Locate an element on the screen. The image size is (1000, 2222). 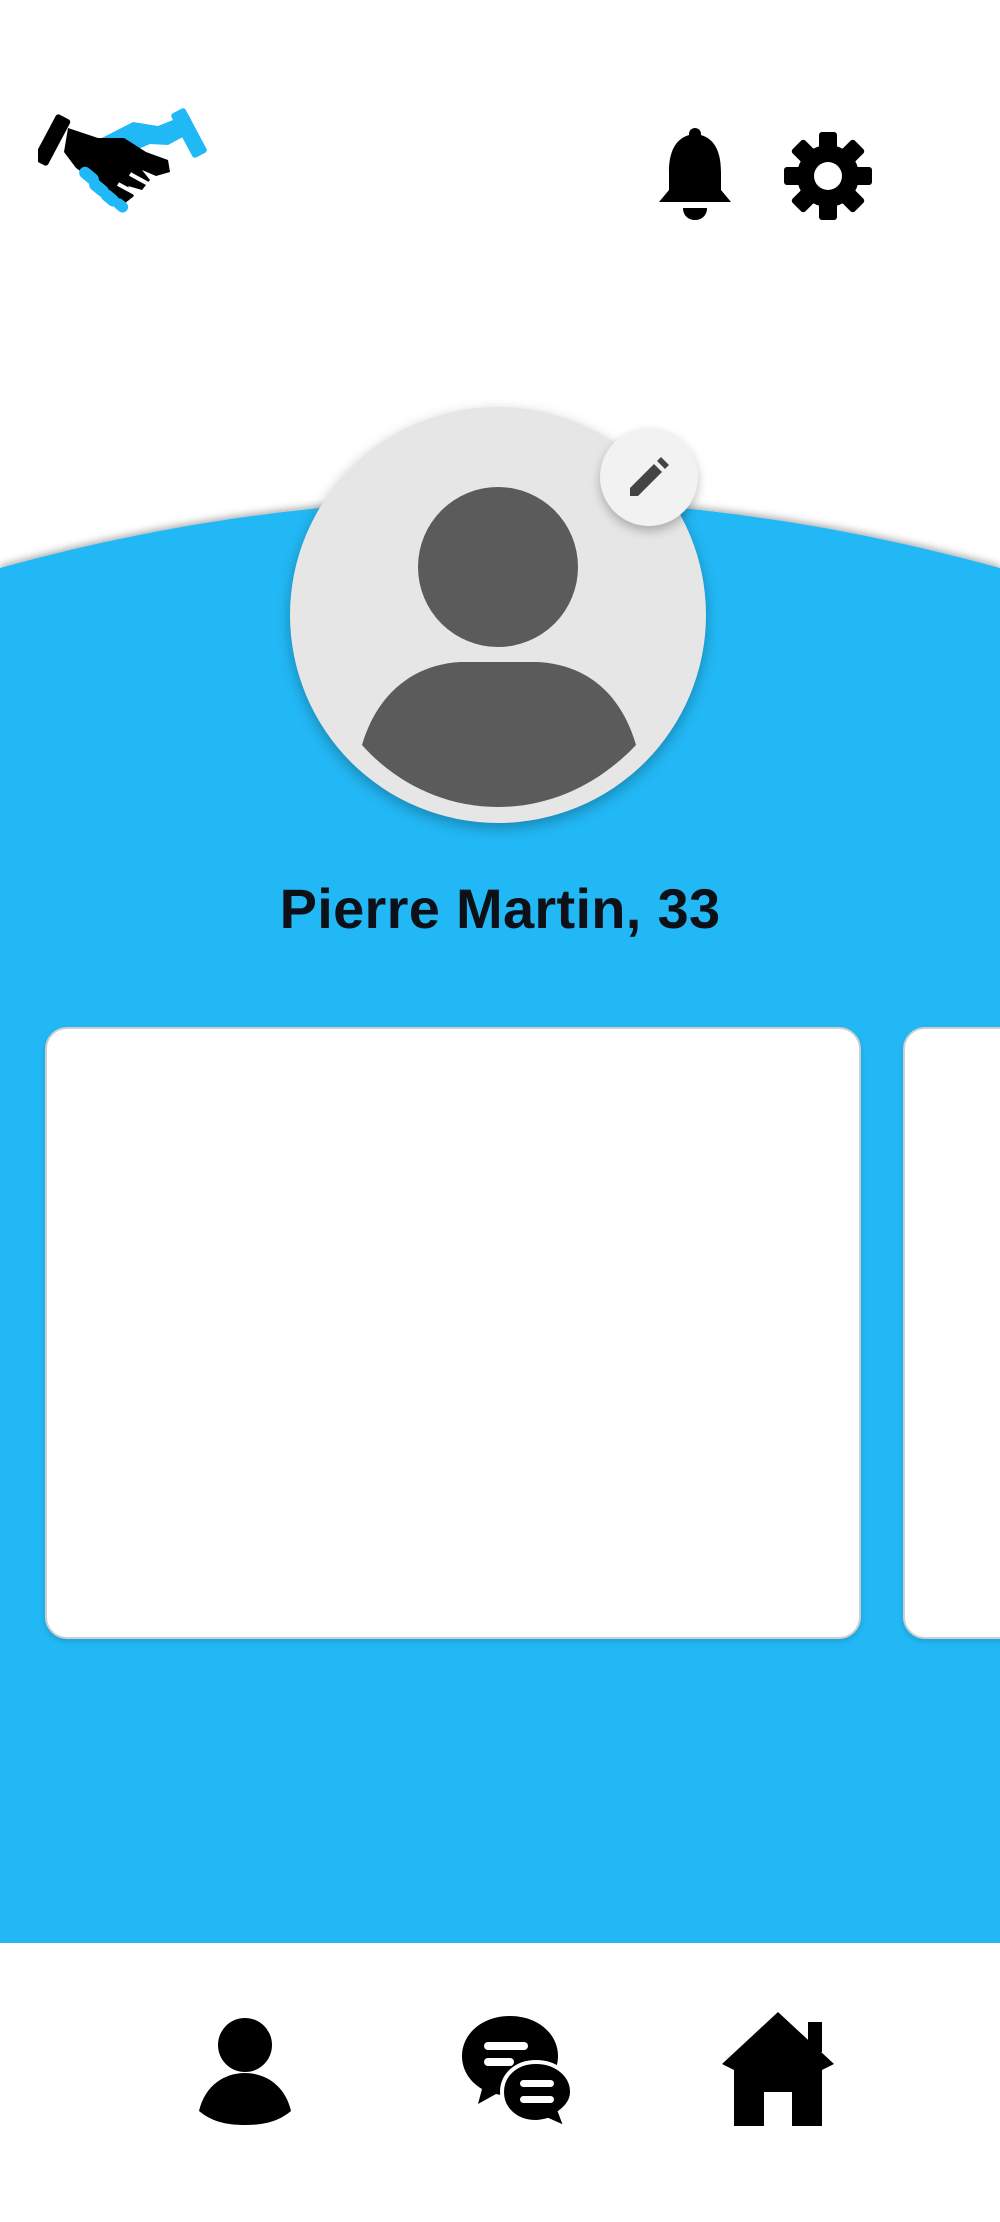
bell-icon is located at coordinates (695, 175).